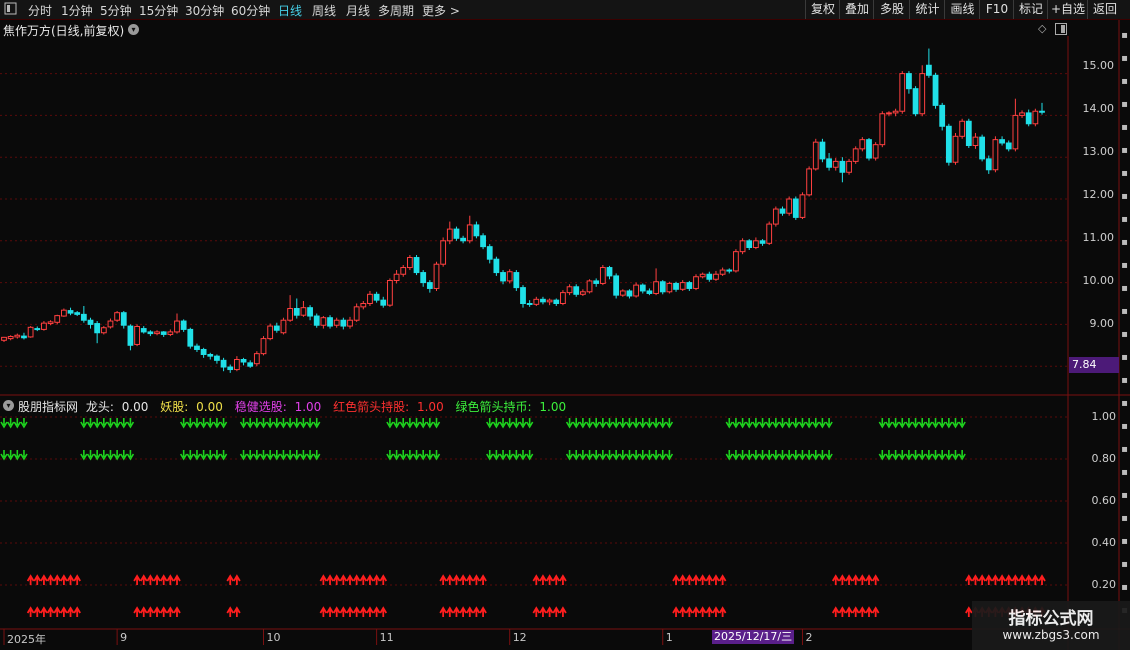  I want to click on date-tick: 2, so click(809, 637).